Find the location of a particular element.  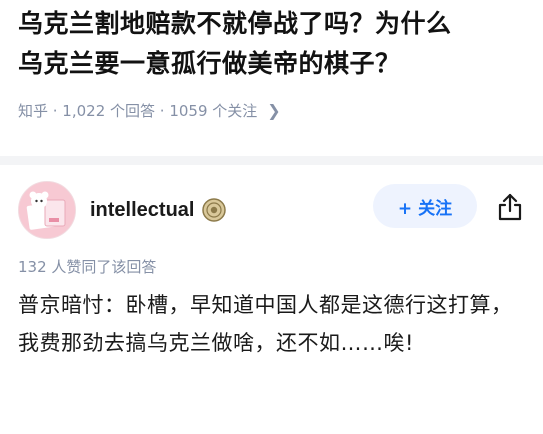

follow-button: + 关注 is located at coordinates (425, 206).